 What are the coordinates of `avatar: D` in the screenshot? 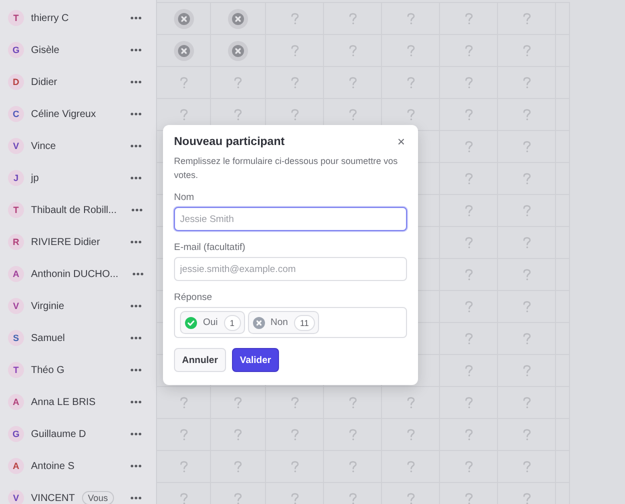 It's located at (16, 82).